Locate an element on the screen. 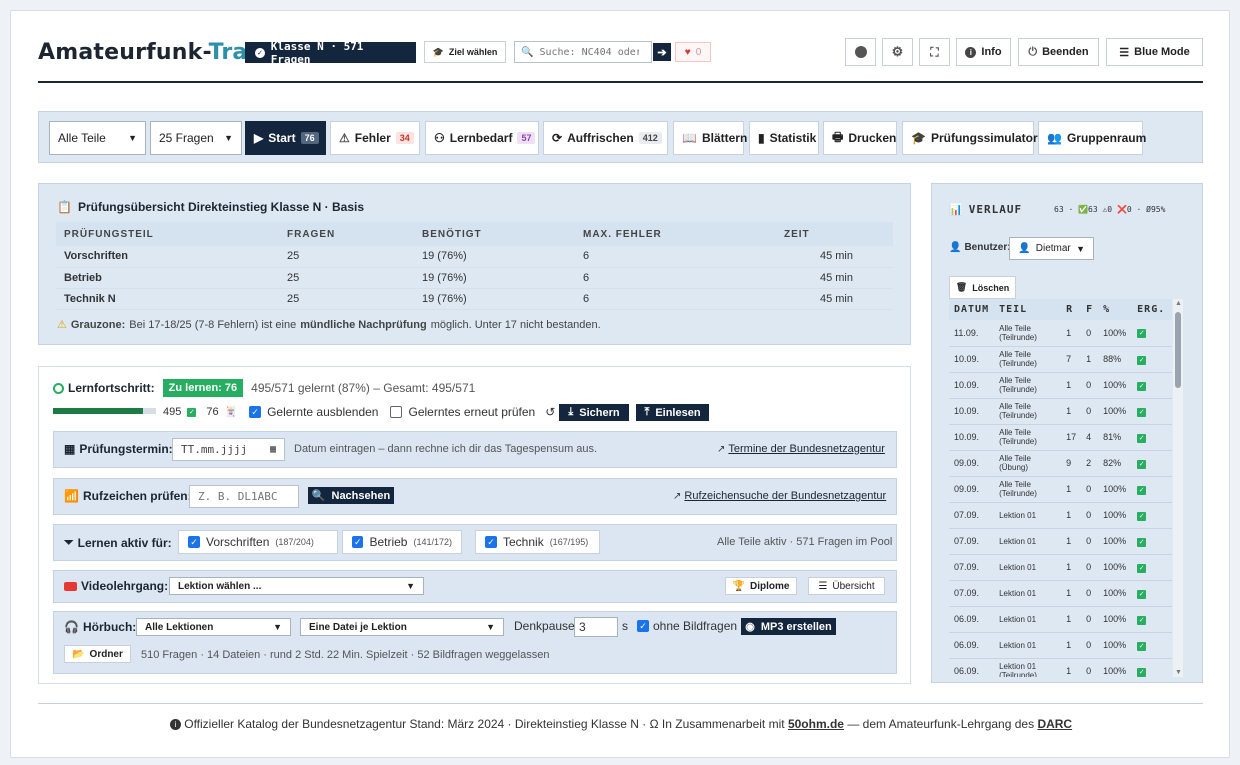  recheck-checkbox is located at coordinates (396, 412).